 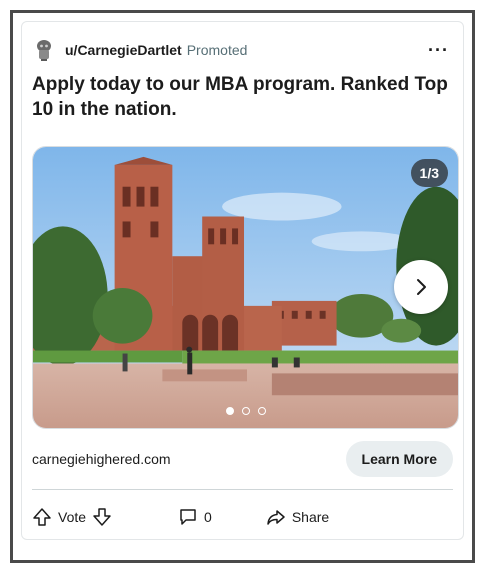 I want to click on slide-counter-badge: 1/3, so click(x=429, y=173).